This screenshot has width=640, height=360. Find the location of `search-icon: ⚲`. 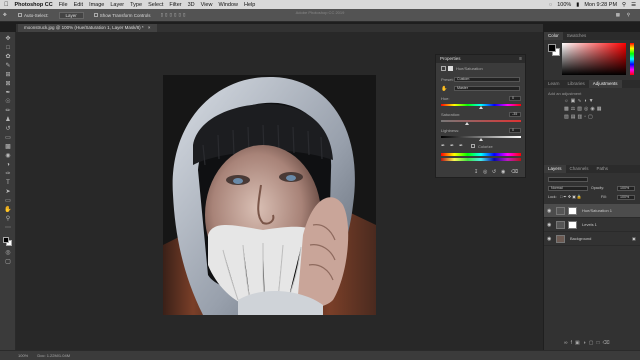

search-icon: ⚲ is located at coordinates (624, 5).